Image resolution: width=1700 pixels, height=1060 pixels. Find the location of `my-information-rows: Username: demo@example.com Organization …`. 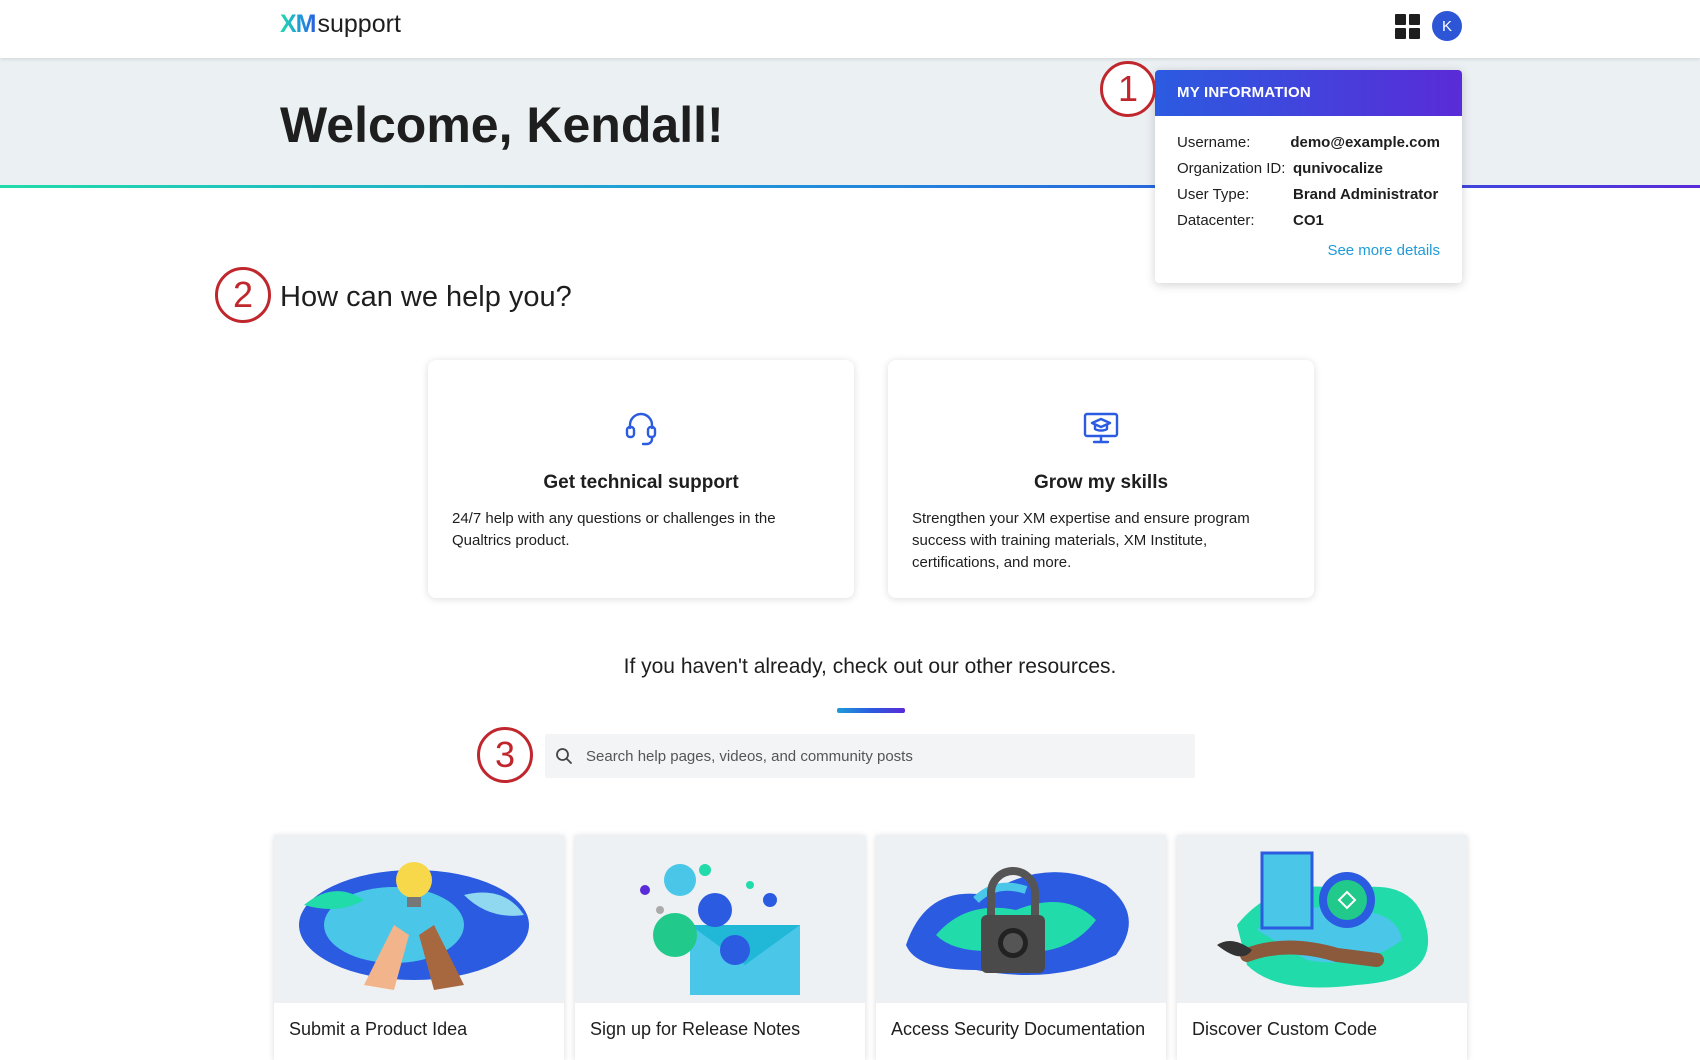

my-information-rows: Username: demo@example.com Organization … is located at coordinates (1308, 175).